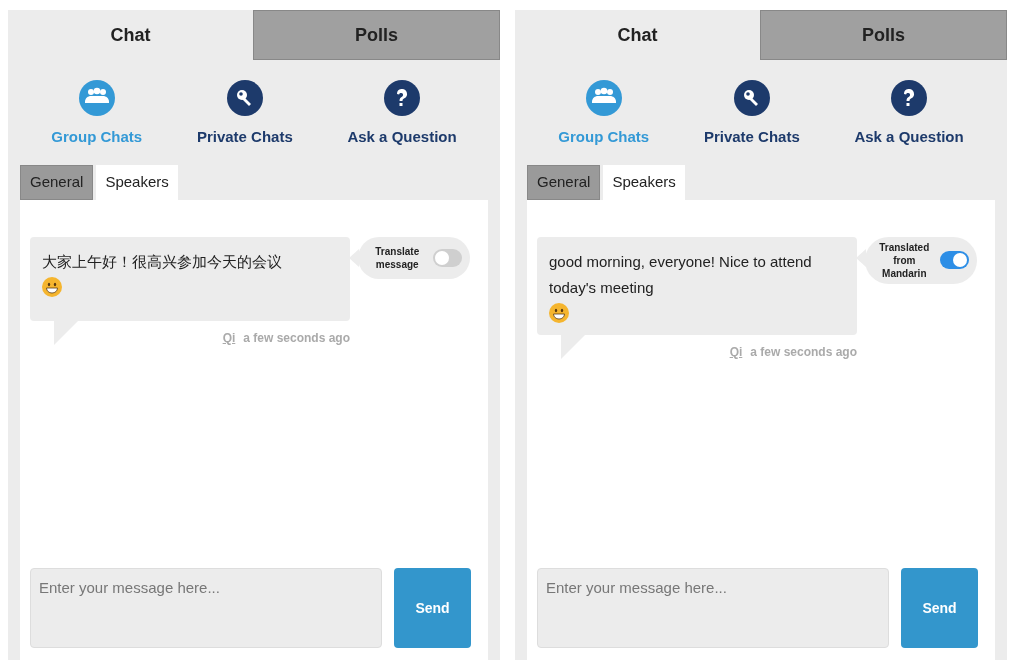  Describe the element at coordinates (904, 260) in the screenshot. I see `translate-label: Translated from Mandarin` at that location.